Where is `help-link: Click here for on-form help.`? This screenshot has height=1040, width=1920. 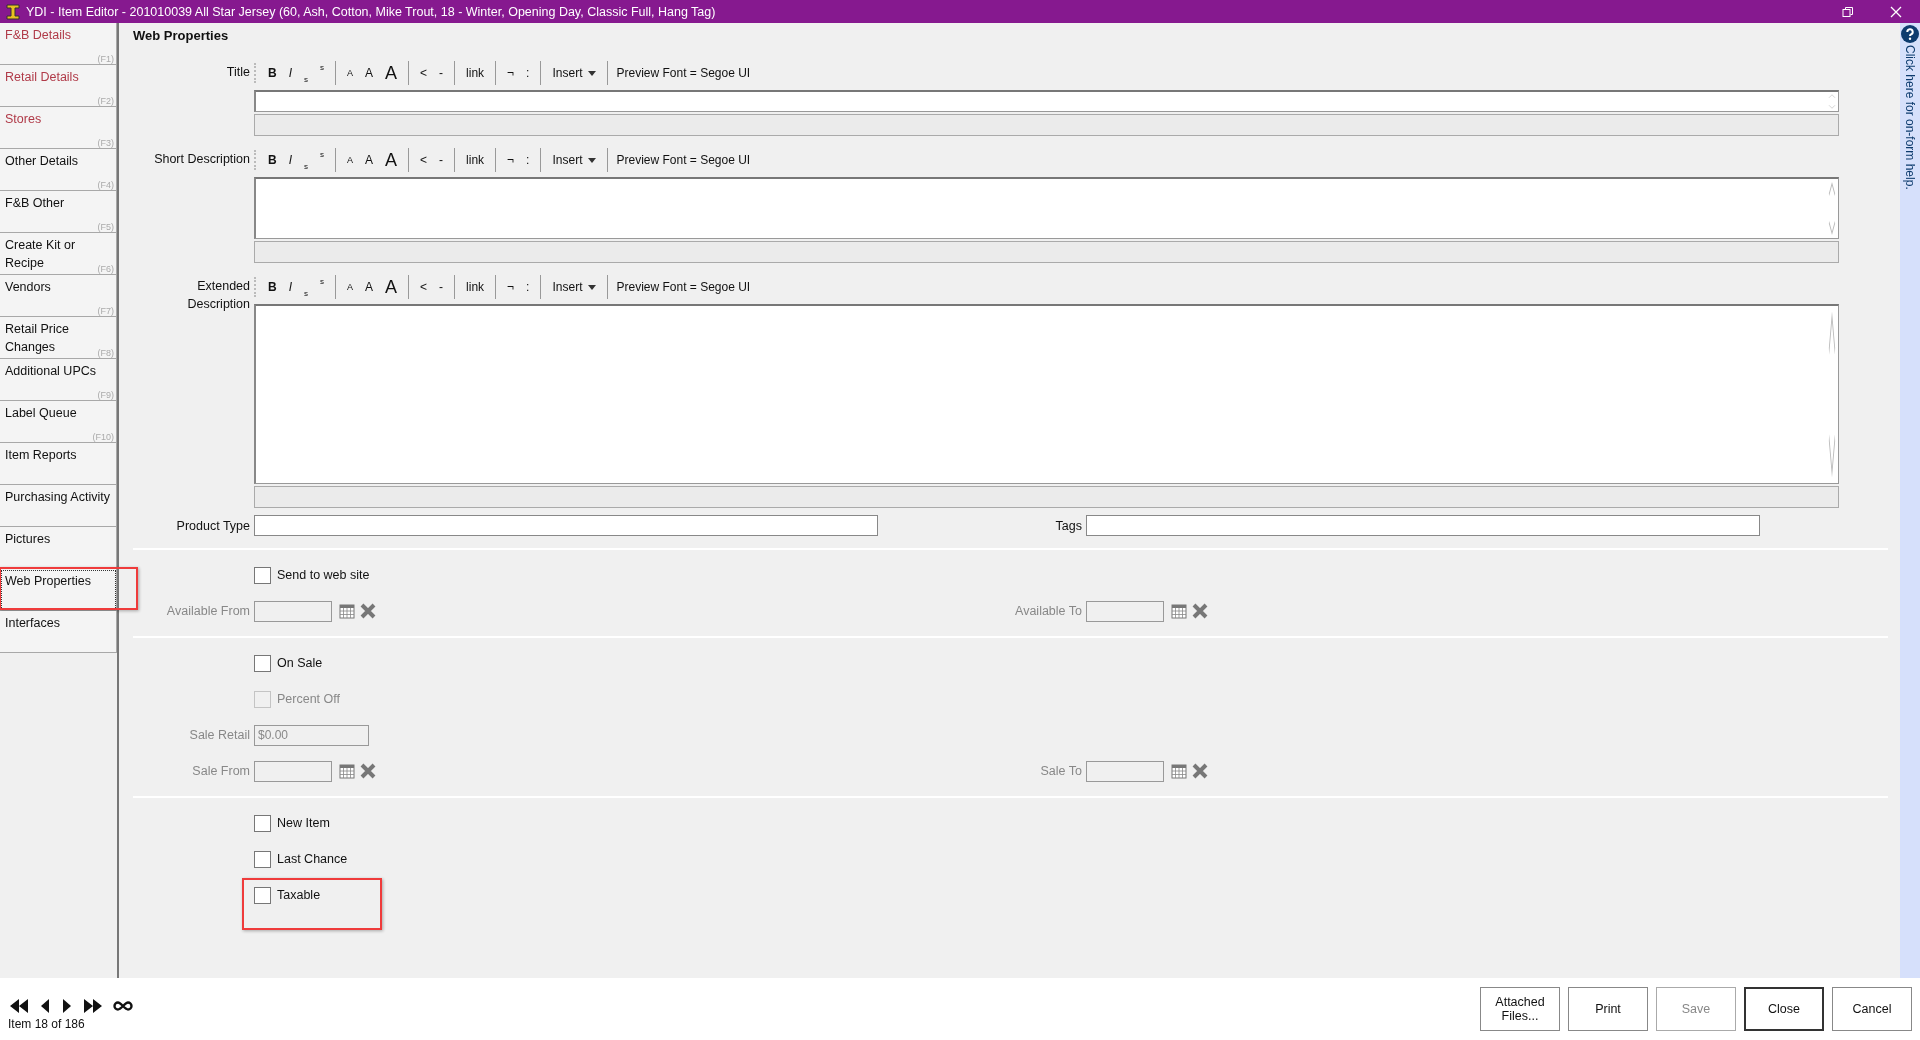
help-link: Click here for on-form help. is located at coordinates (1910, 117).